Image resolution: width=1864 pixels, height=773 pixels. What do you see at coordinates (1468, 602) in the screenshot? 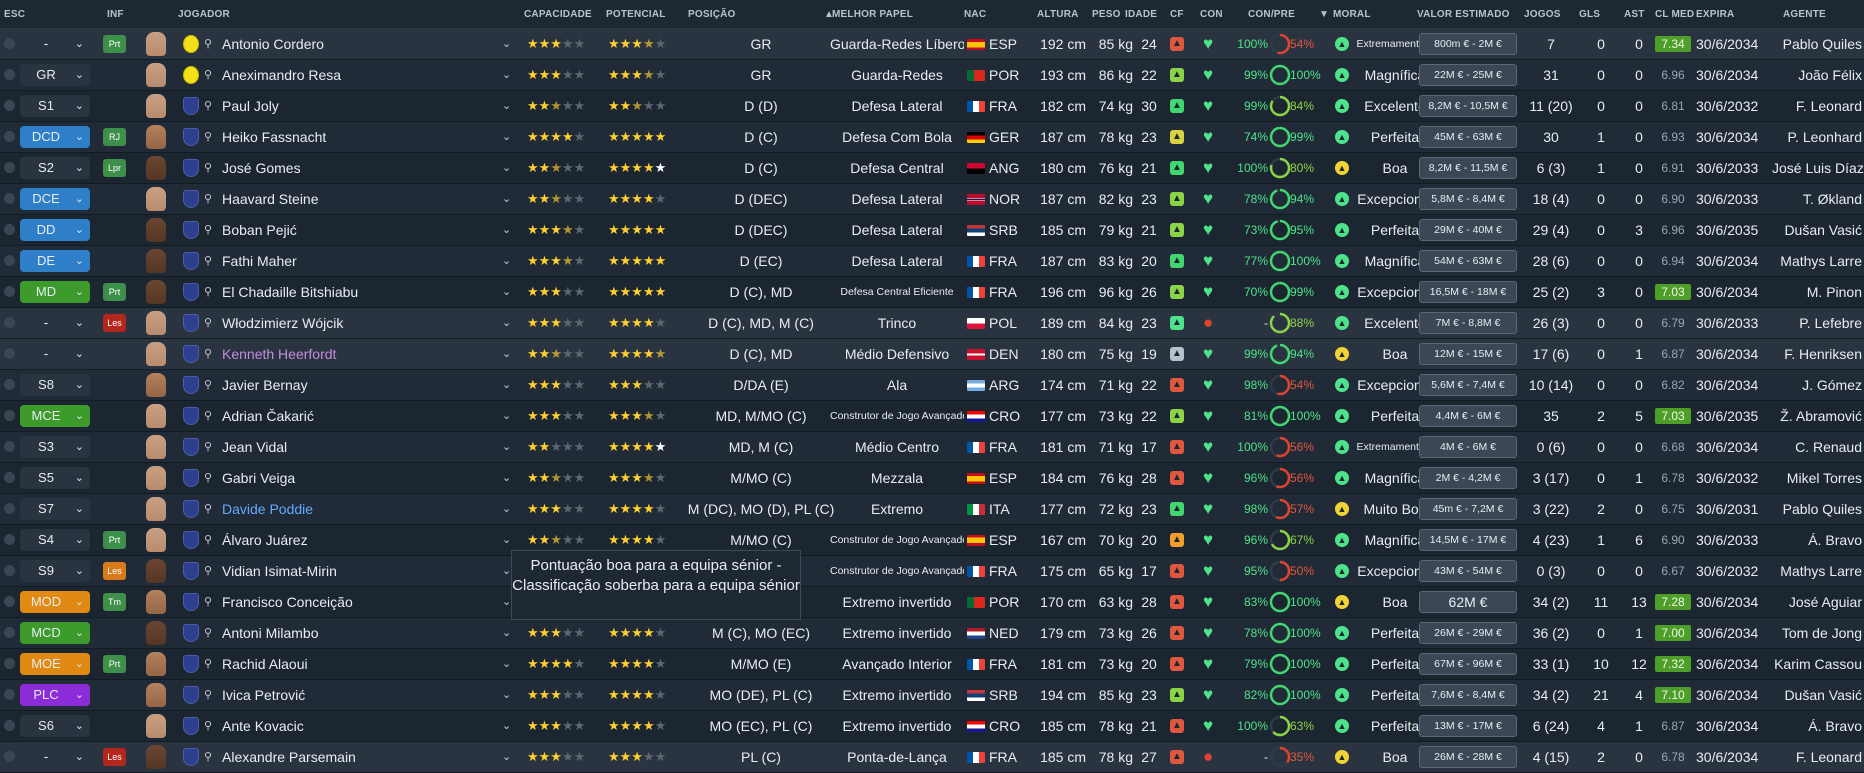
I see `estimated-value: 62M €` at bounding box center [1468, 602].